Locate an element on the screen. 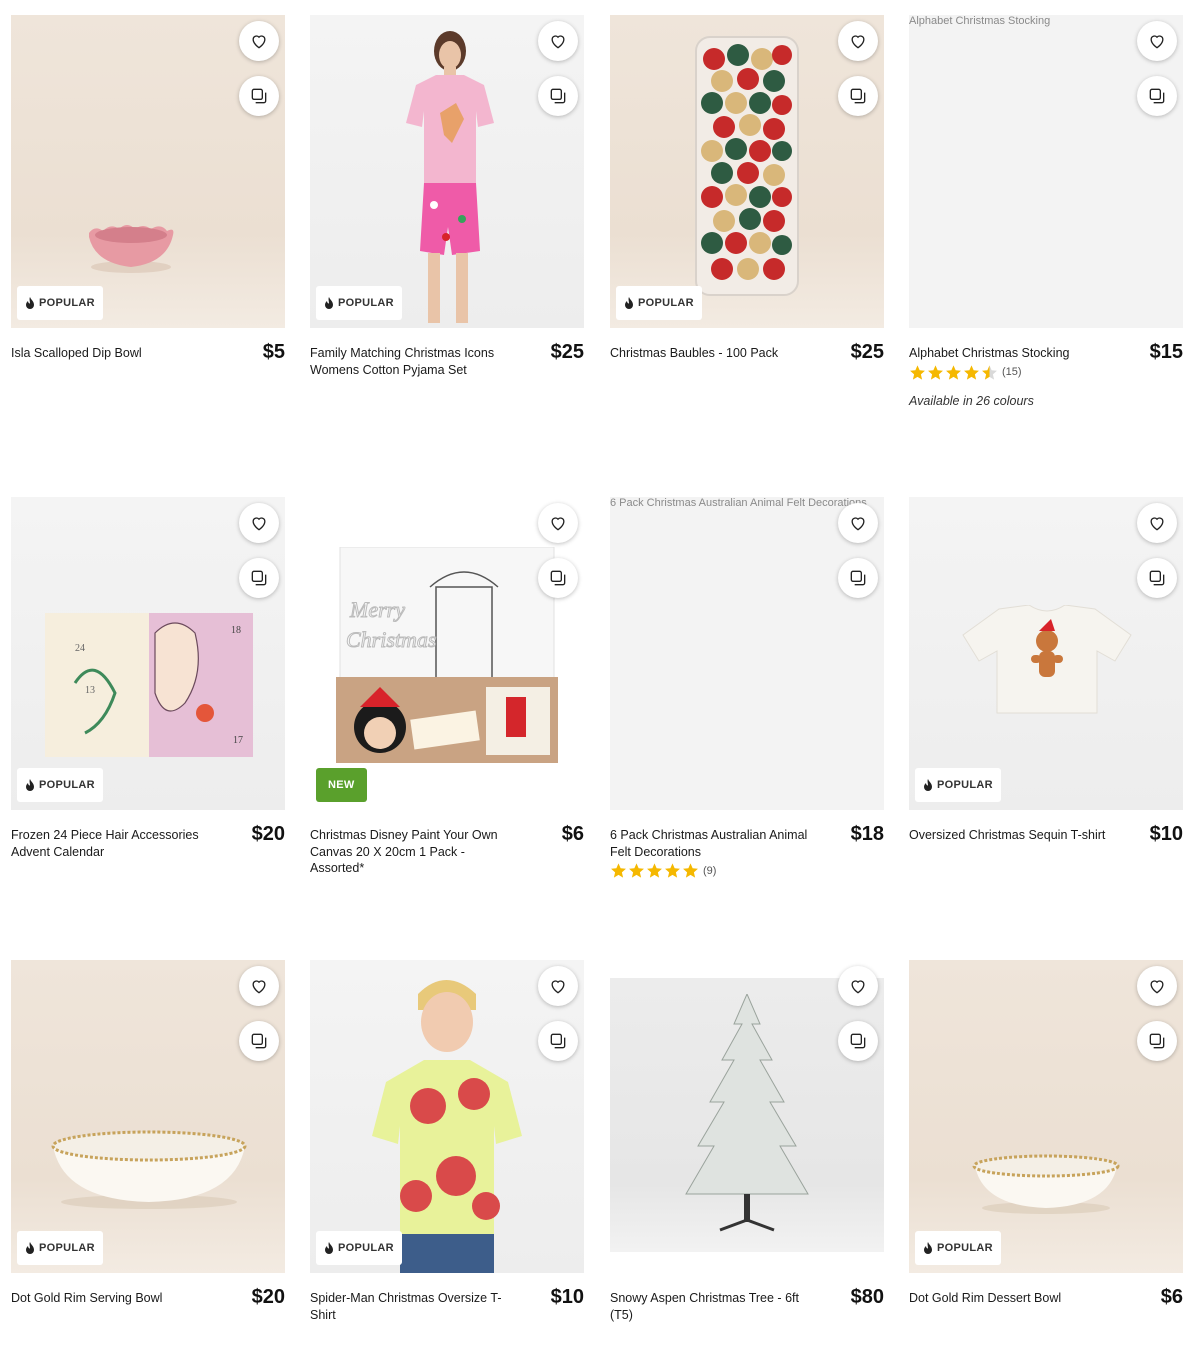 The image size is (1200, 1368). product-card: POPULAR Isla Scalloped Dip Bowl $5 is located at coordinates (148, 226).